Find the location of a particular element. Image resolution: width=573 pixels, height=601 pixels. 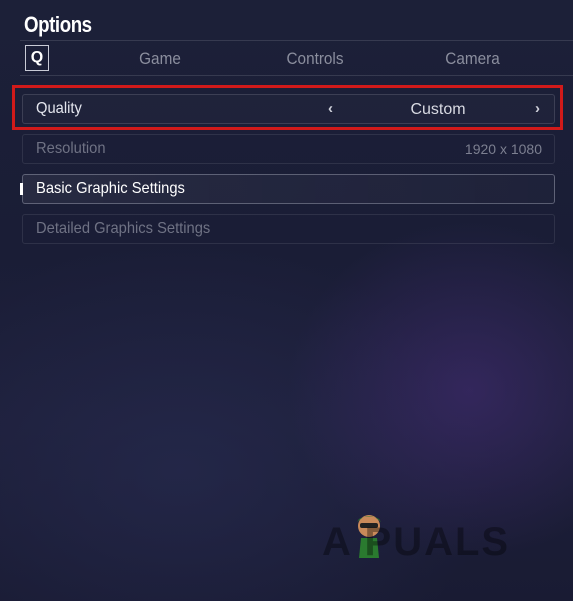

tab-camera: Camera is located at coordinates (473, 59).